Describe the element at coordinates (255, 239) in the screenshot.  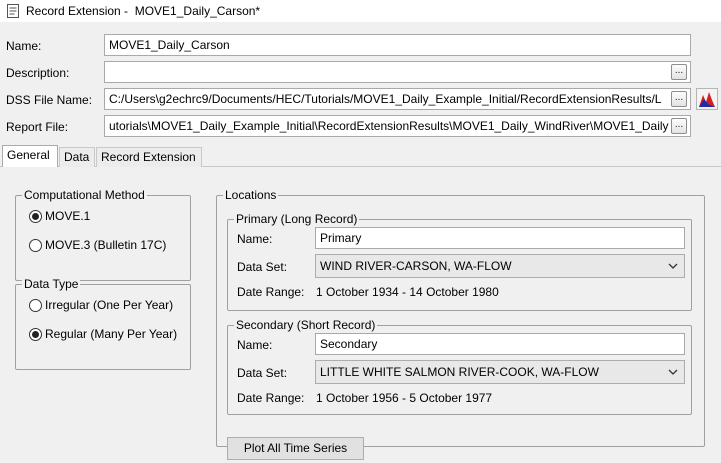
I see `primary-name-label: Name:` at that location.